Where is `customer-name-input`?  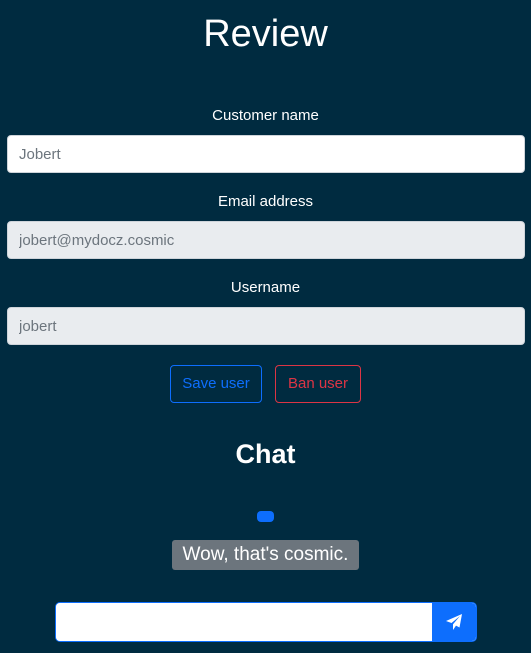 customer-name-input is located at coordinates (266, 154).